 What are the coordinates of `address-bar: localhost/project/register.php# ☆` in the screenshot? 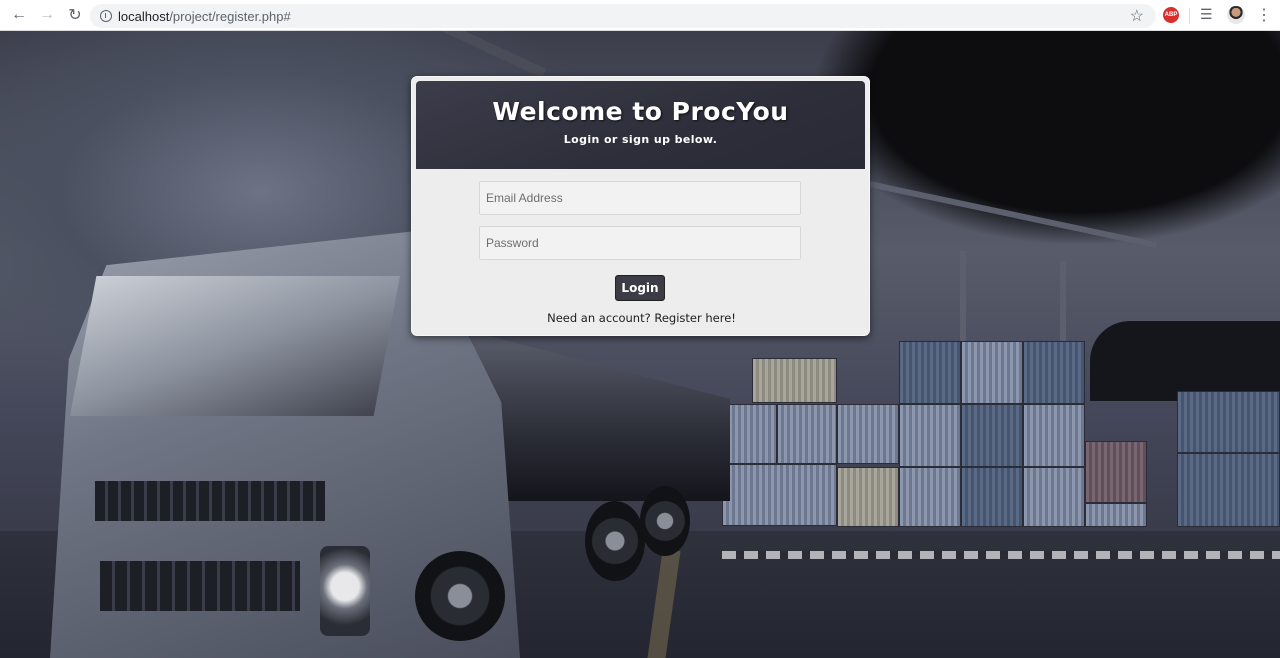 It's located at (623, 16).